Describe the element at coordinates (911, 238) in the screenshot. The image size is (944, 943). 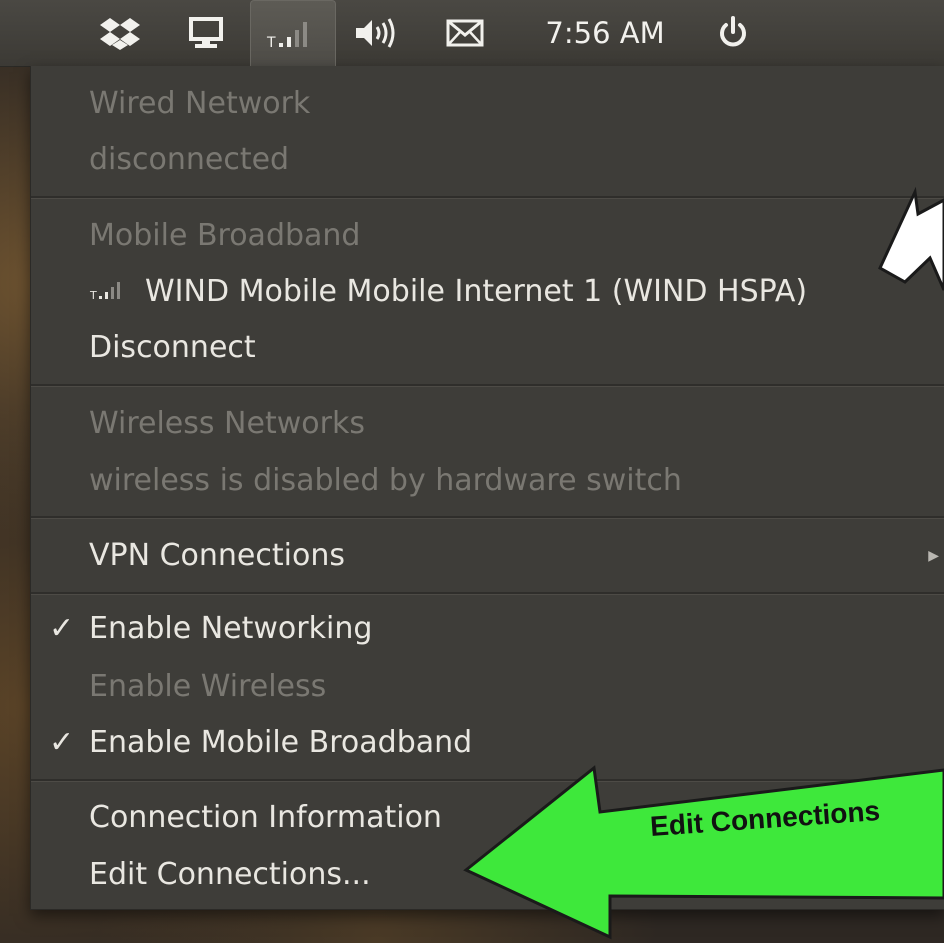
I see `white-arrow-annotation` at that location.